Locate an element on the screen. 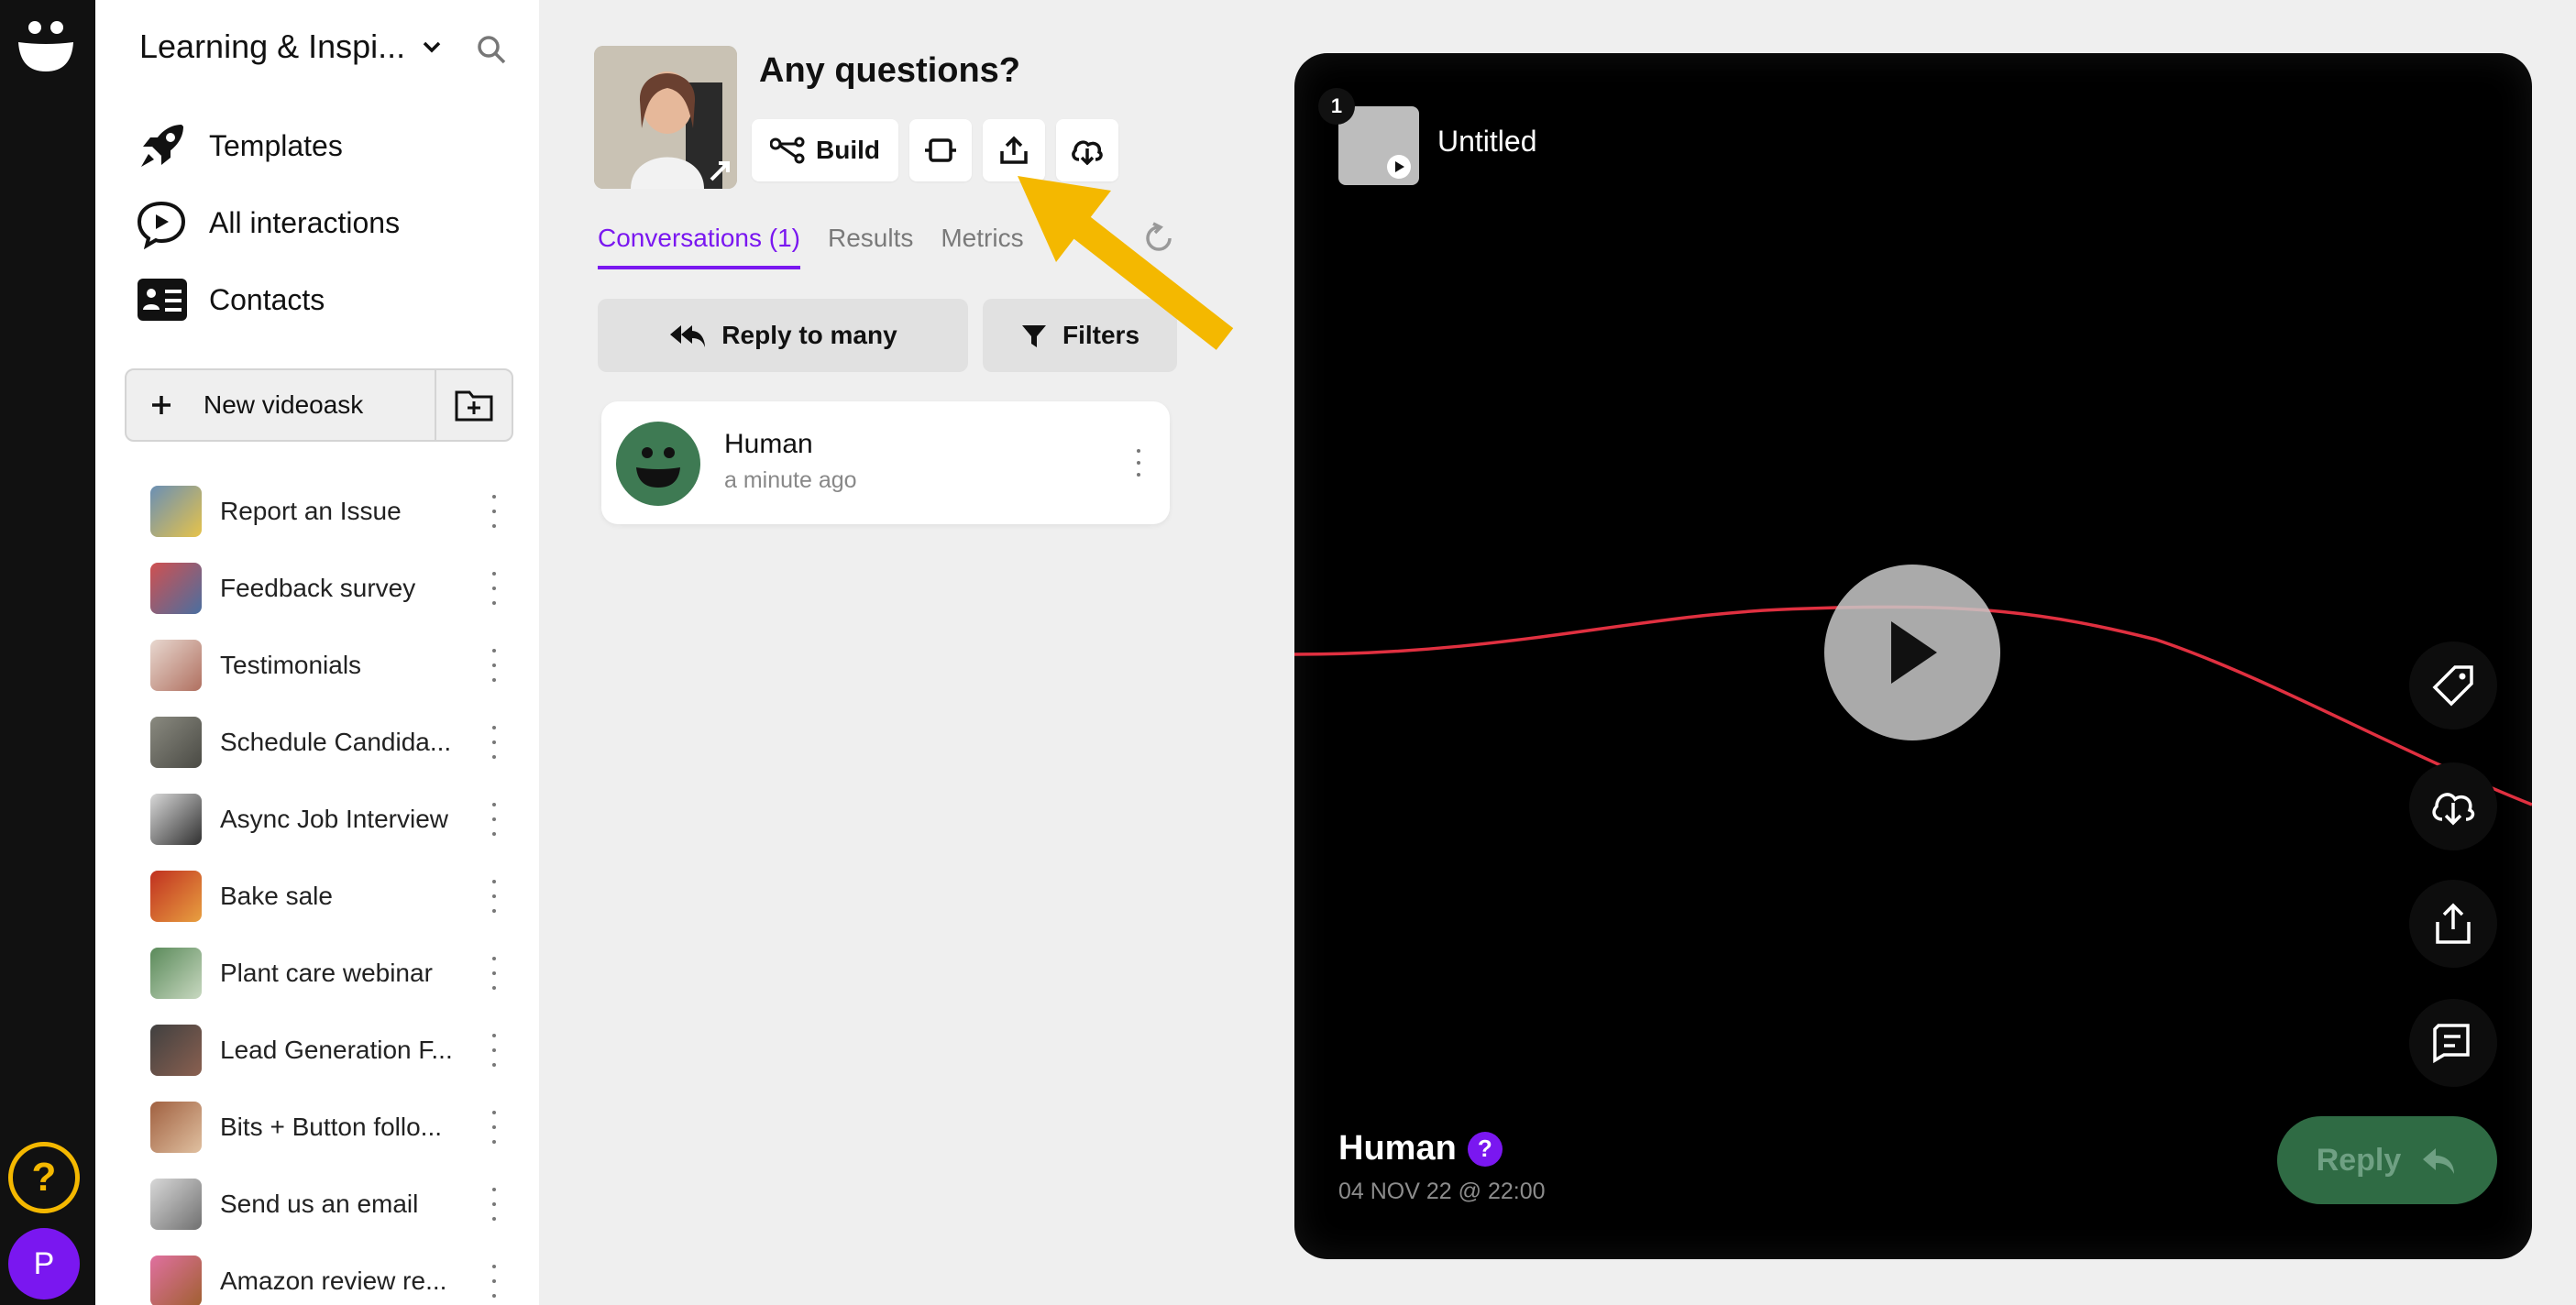  share-button is located at coordinates (1014, 150).